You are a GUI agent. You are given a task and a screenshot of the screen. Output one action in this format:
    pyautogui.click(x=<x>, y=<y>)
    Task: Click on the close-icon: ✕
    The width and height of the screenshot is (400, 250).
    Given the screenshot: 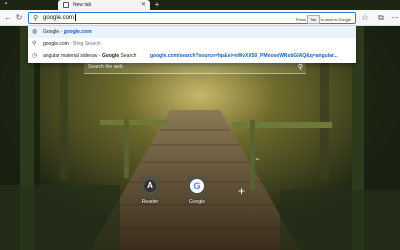 What is the action you would take?
    pyautogui.click(x=143, y=5)
    